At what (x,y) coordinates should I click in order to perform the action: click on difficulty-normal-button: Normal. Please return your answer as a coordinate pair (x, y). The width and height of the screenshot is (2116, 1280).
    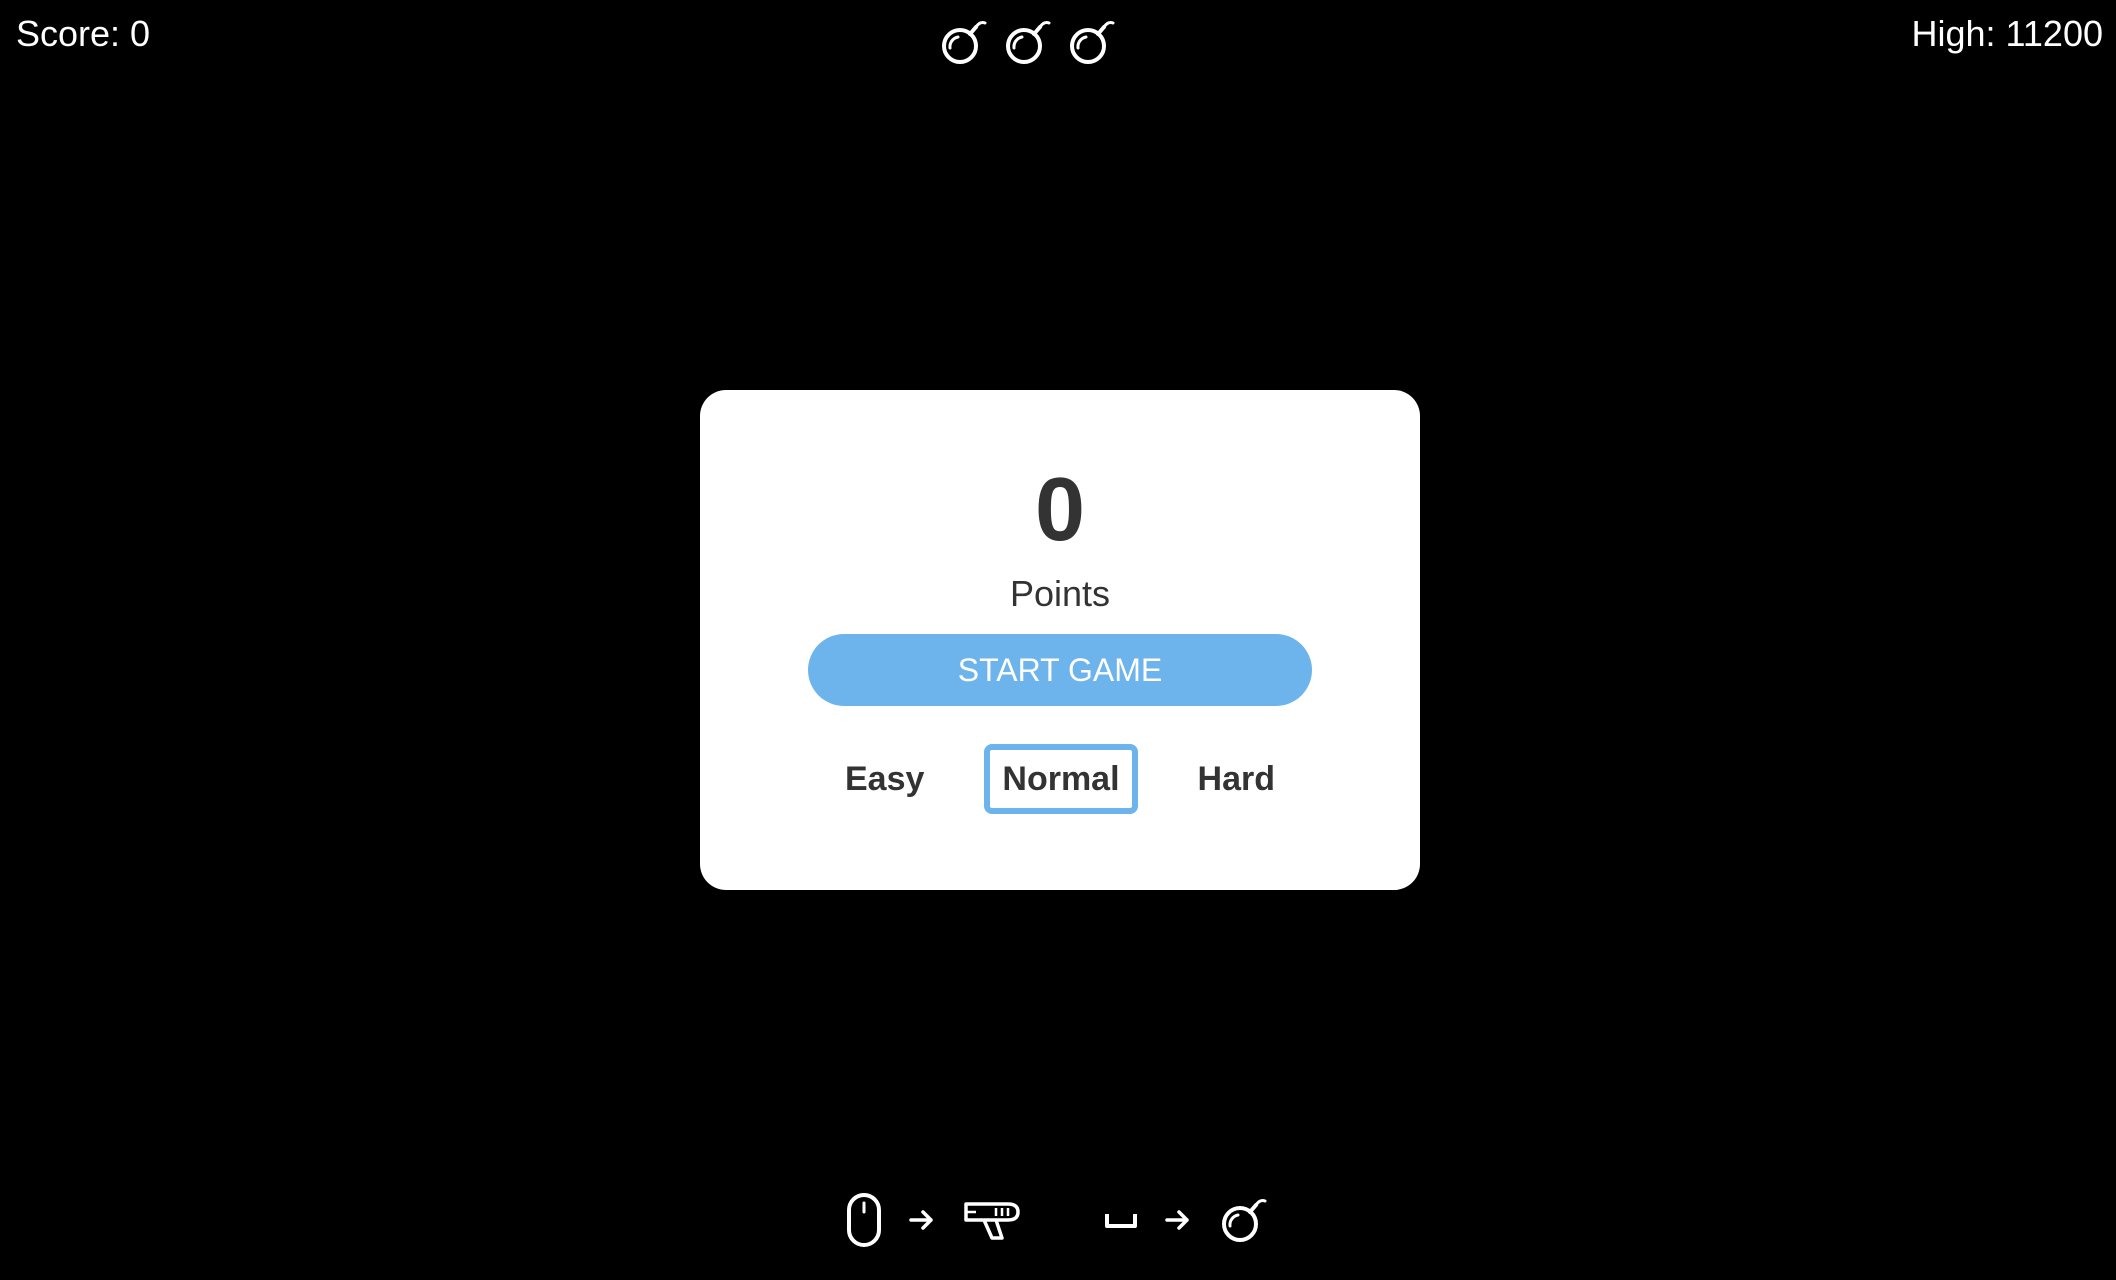
    Looking at the image, I should click on (1061, 779).